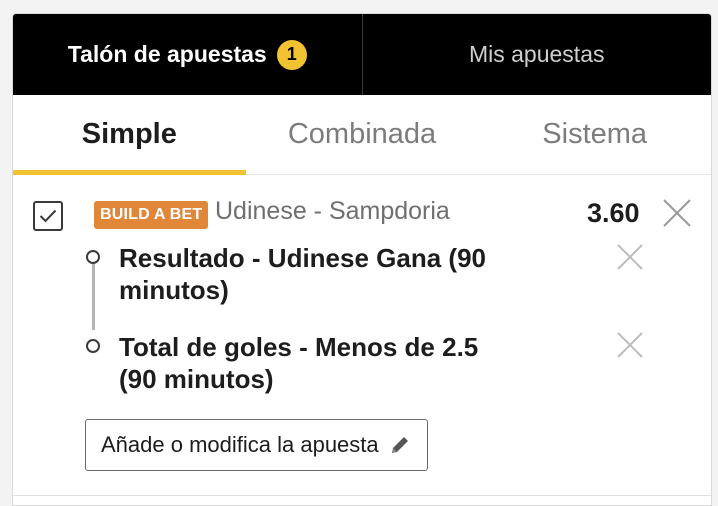  Describe the element at coordinates (240, 444) in the screenshot. I see `edit-bet-button-label: Añade o modifica la apuesta` at that location.